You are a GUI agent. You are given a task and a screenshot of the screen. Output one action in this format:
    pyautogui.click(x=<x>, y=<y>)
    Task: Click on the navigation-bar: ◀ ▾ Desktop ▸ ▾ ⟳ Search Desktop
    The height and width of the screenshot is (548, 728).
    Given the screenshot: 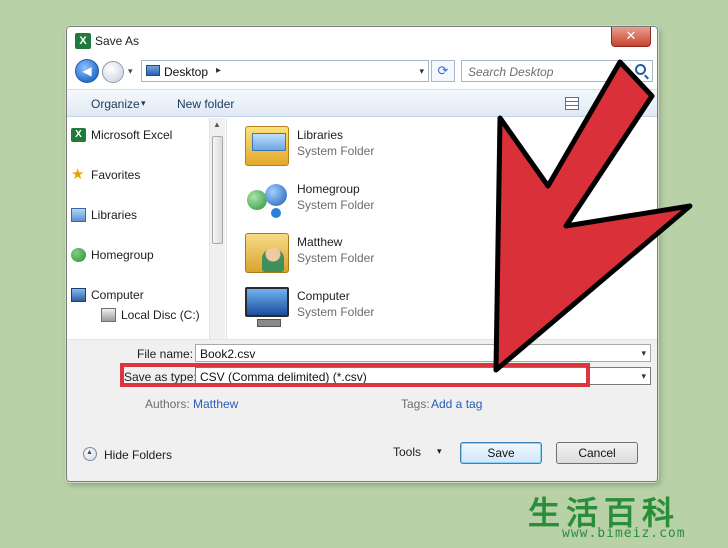 What is the action you would take?
    pyautogui.click(x=362, y=72)
    